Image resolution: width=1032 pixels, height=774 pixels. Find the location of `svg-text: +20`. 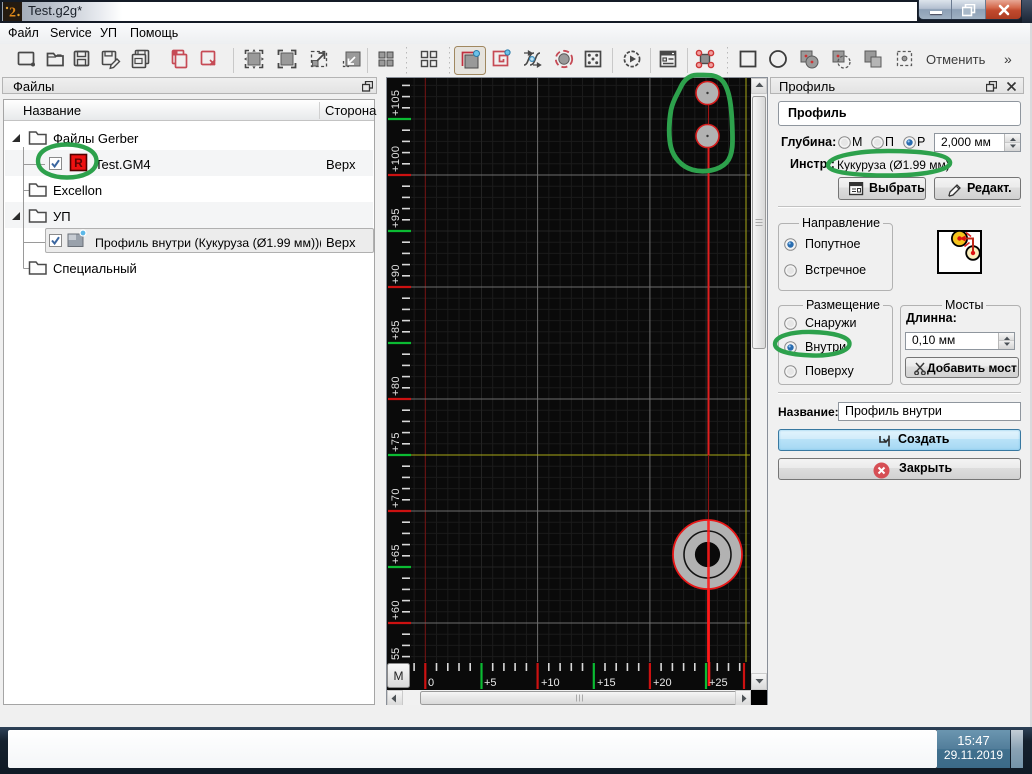

svg-text: +20 is located at coordinates (662, 683).